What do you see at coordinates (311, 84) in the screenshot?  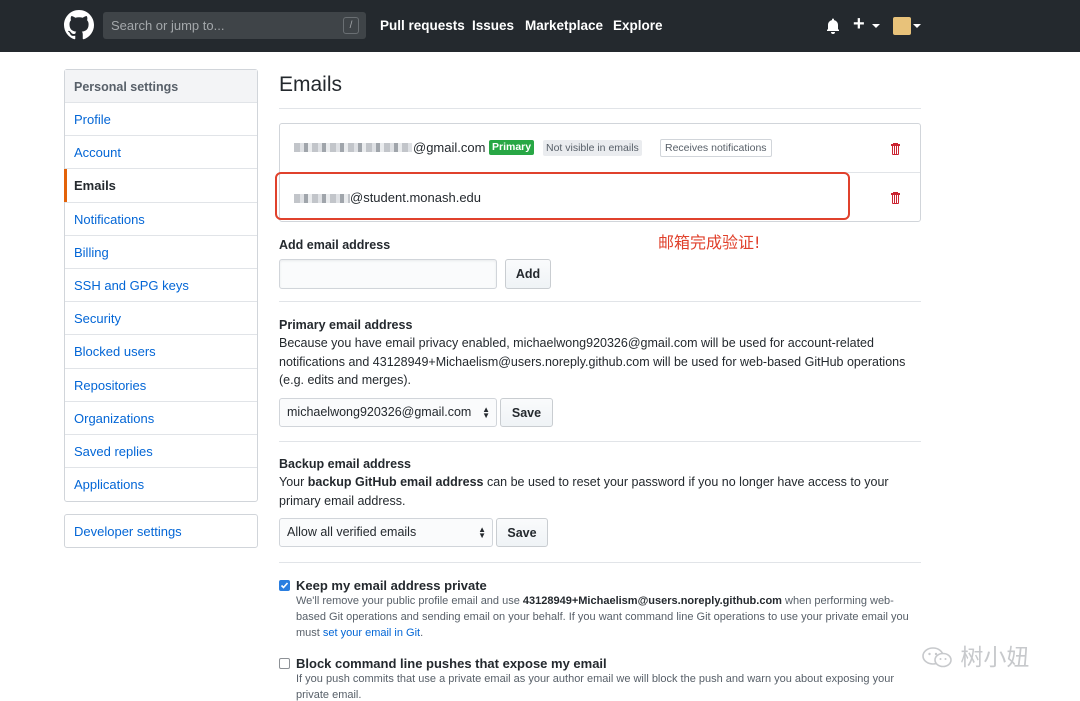 I see `page-title: Emails` at bounding box center [311, 84].